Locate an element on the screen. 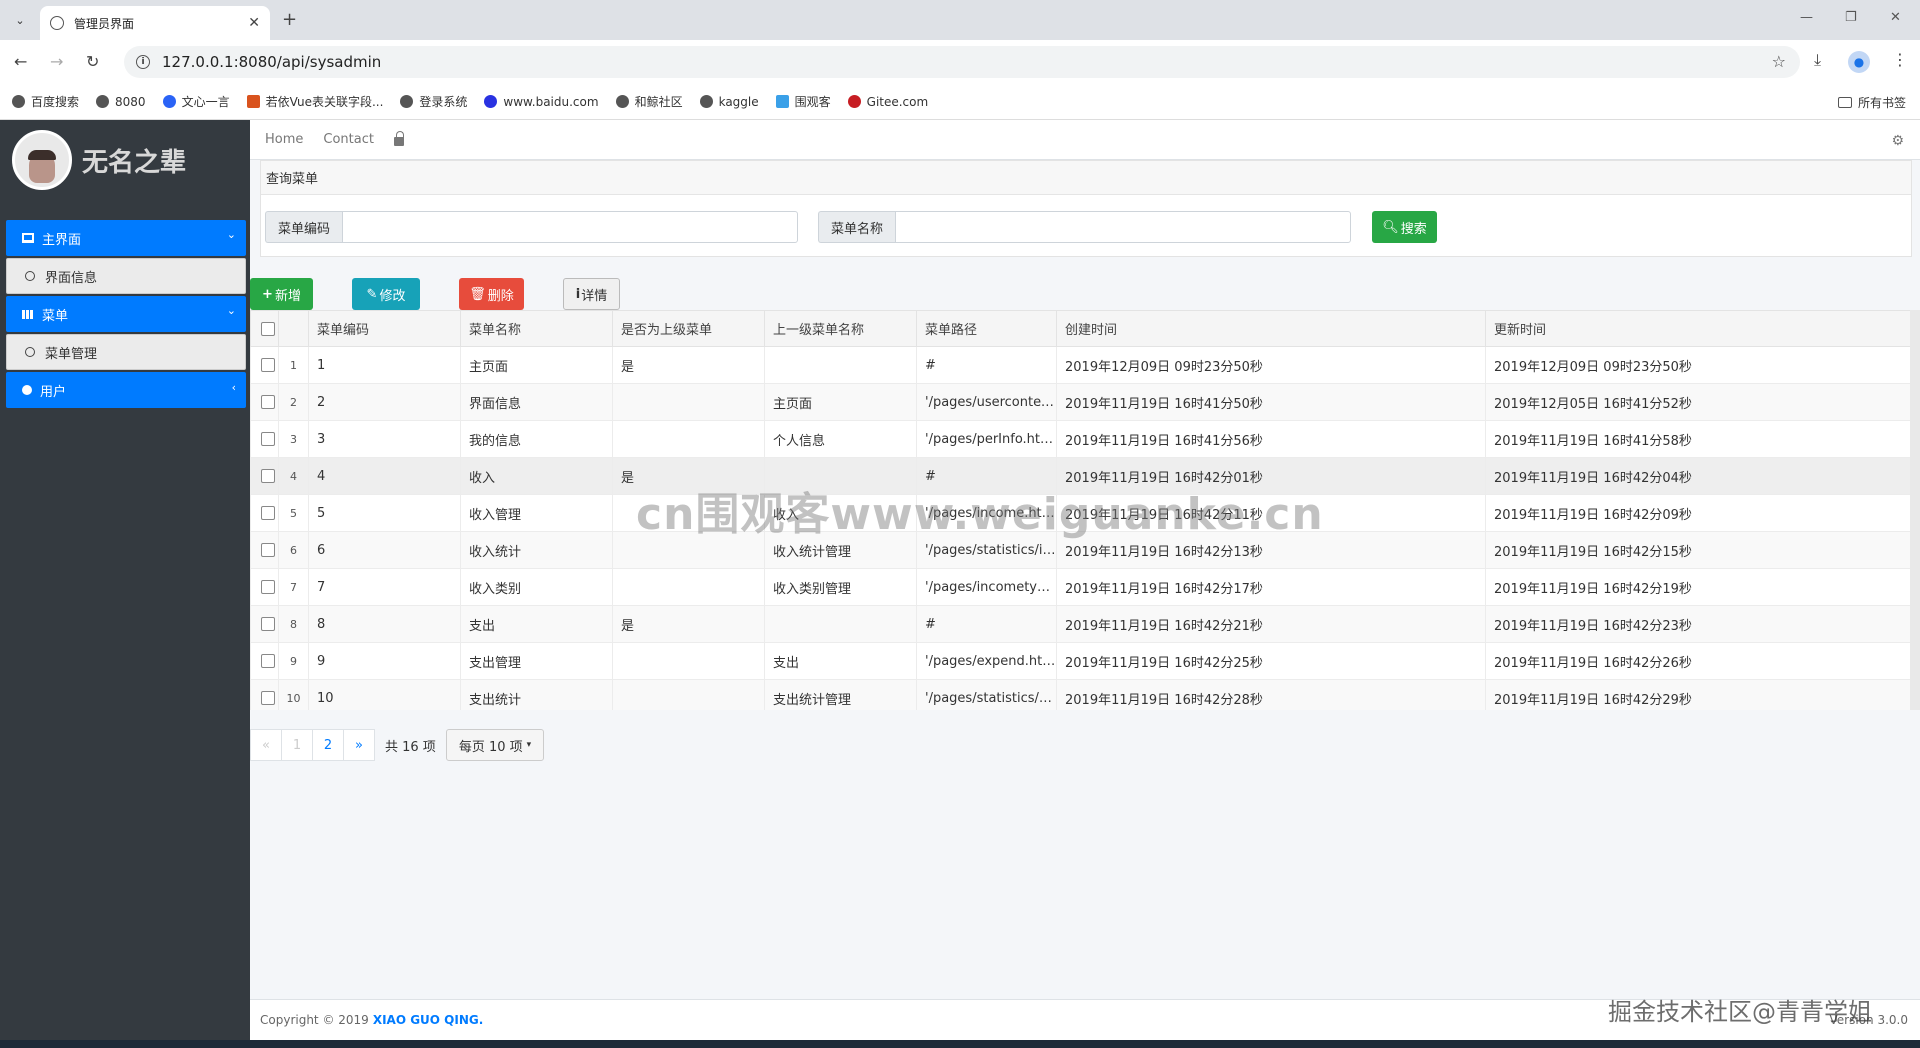 This screenshot has height=1048, width=1920. sidebar-item-user: 用户 ‹ is located at coordinates (126, 390).